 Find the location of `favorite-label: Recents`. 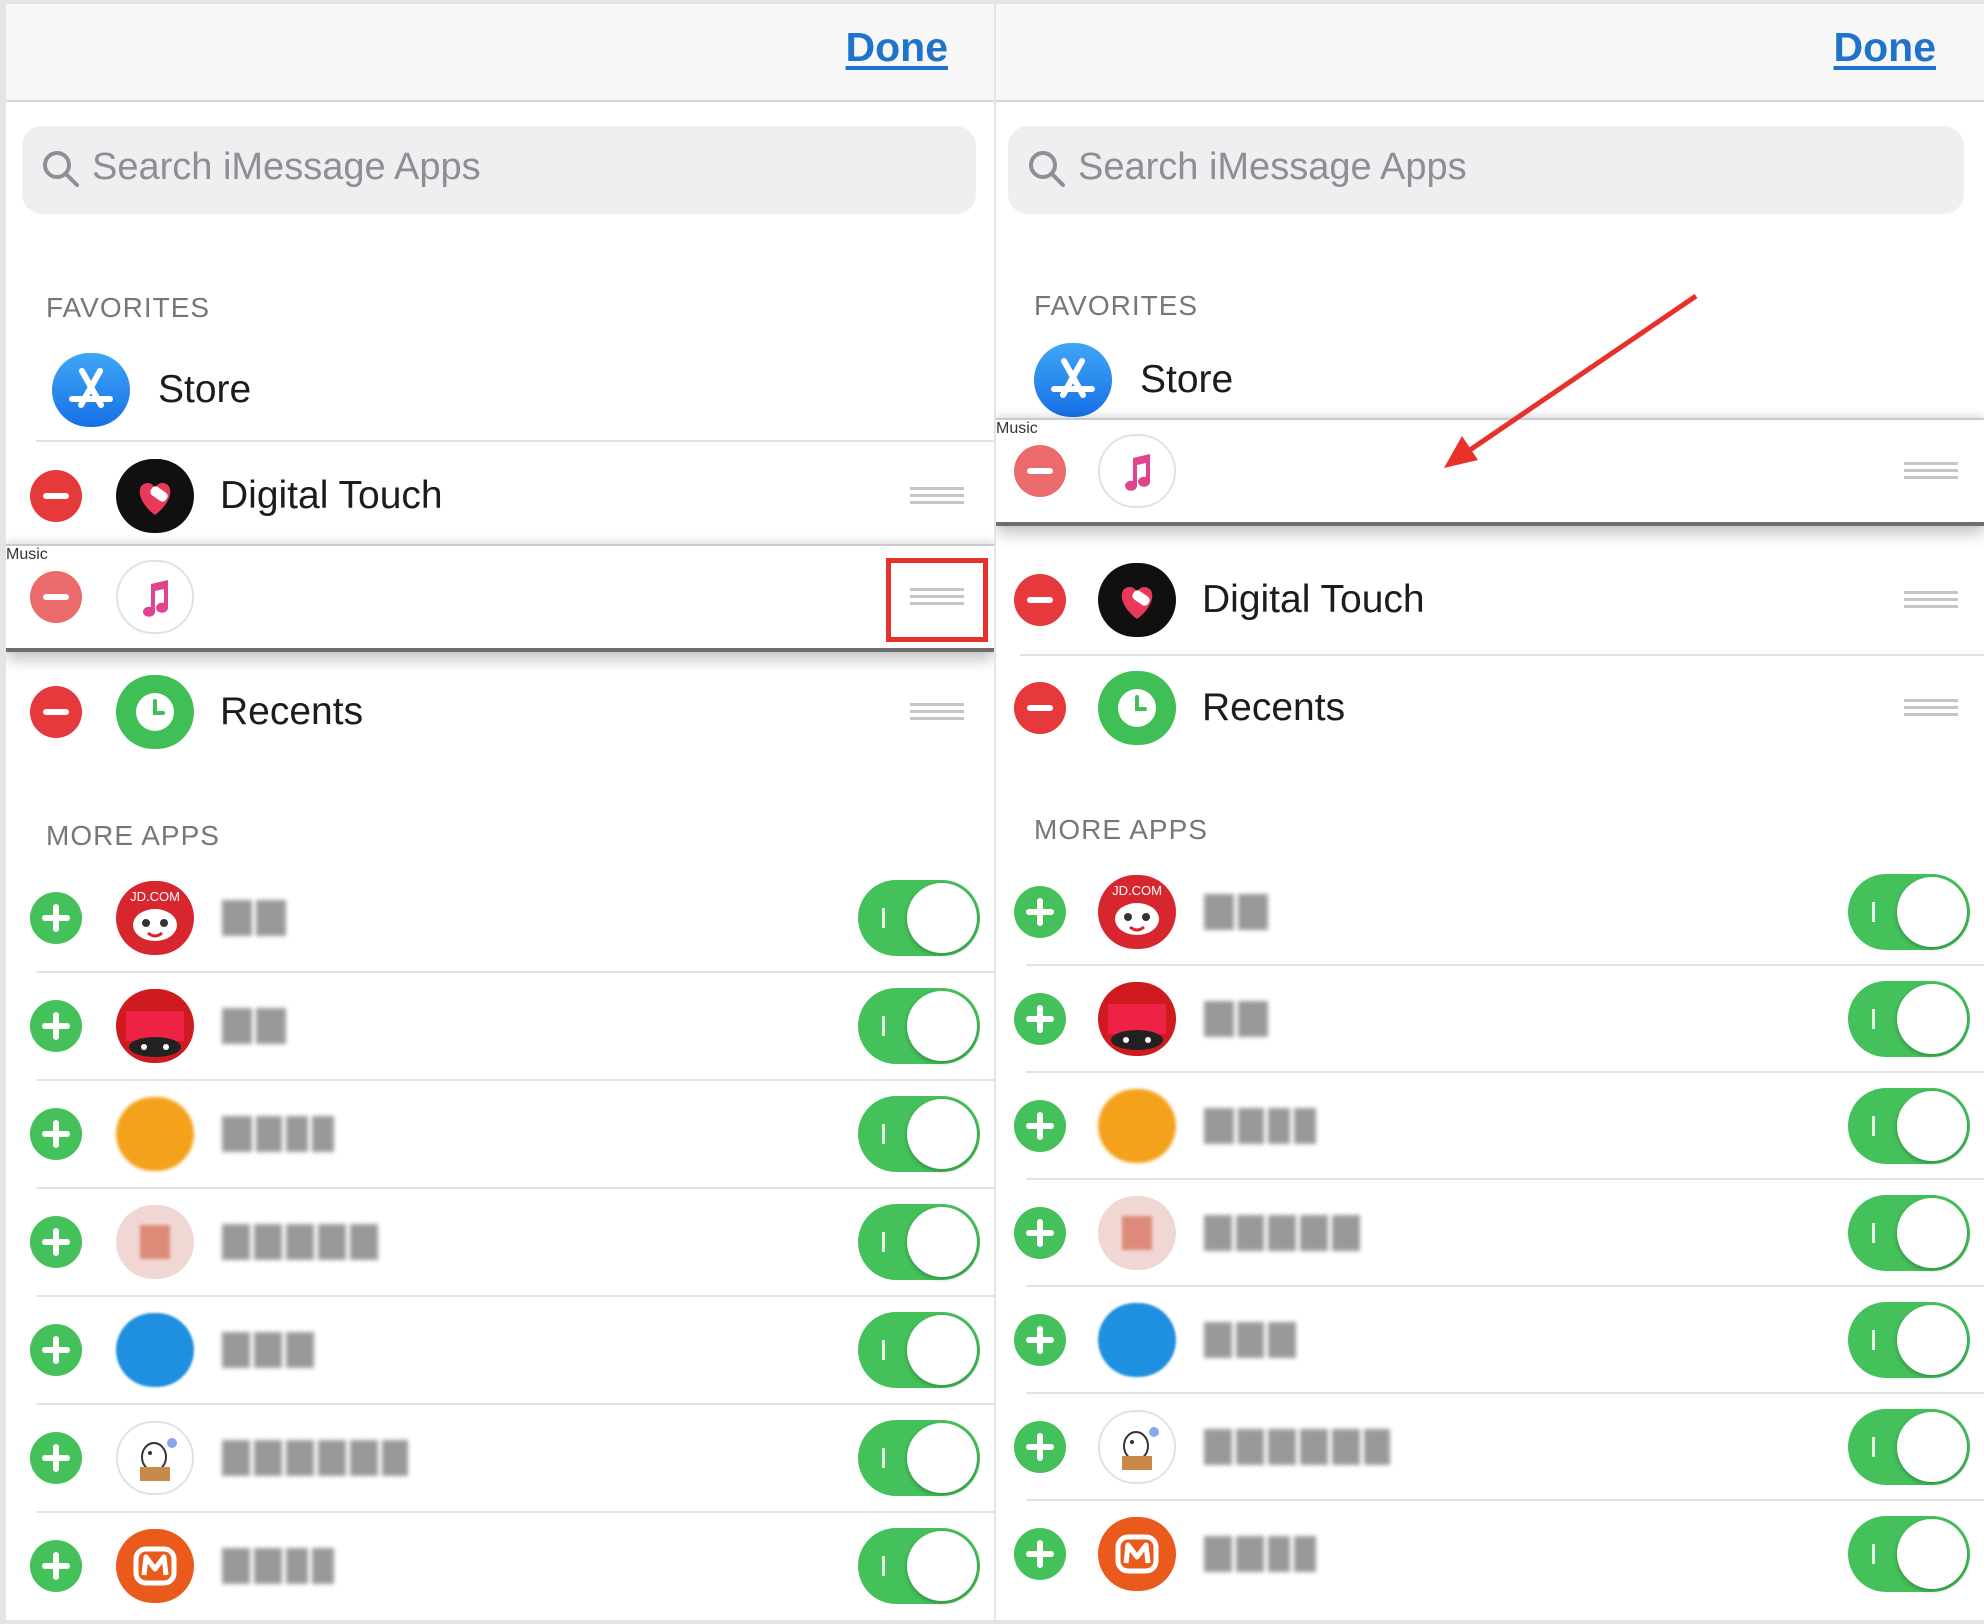

favorite-label: Recents is located at coordinates (292, 711).